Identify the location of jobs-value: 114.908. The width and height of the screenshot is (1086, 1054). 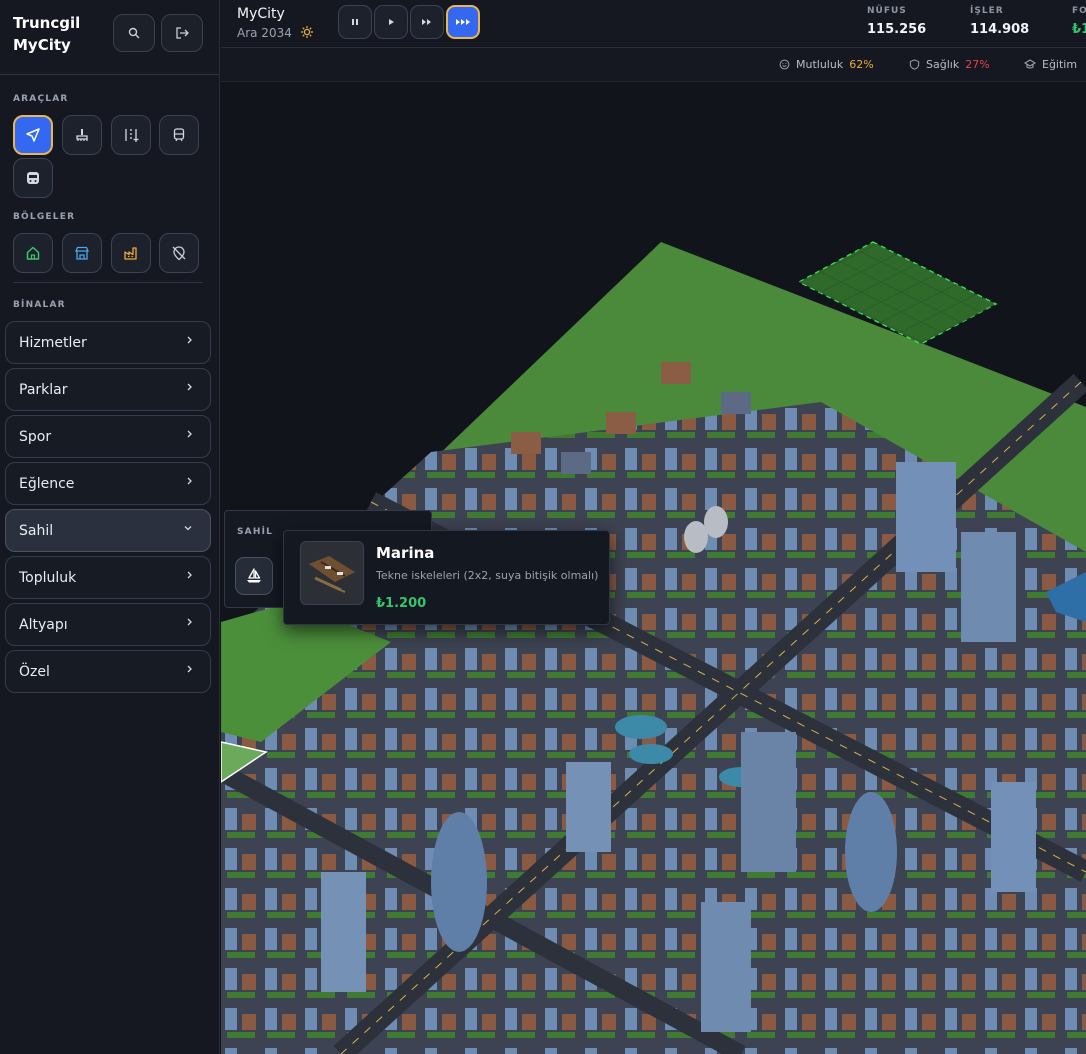
(1000, 29).